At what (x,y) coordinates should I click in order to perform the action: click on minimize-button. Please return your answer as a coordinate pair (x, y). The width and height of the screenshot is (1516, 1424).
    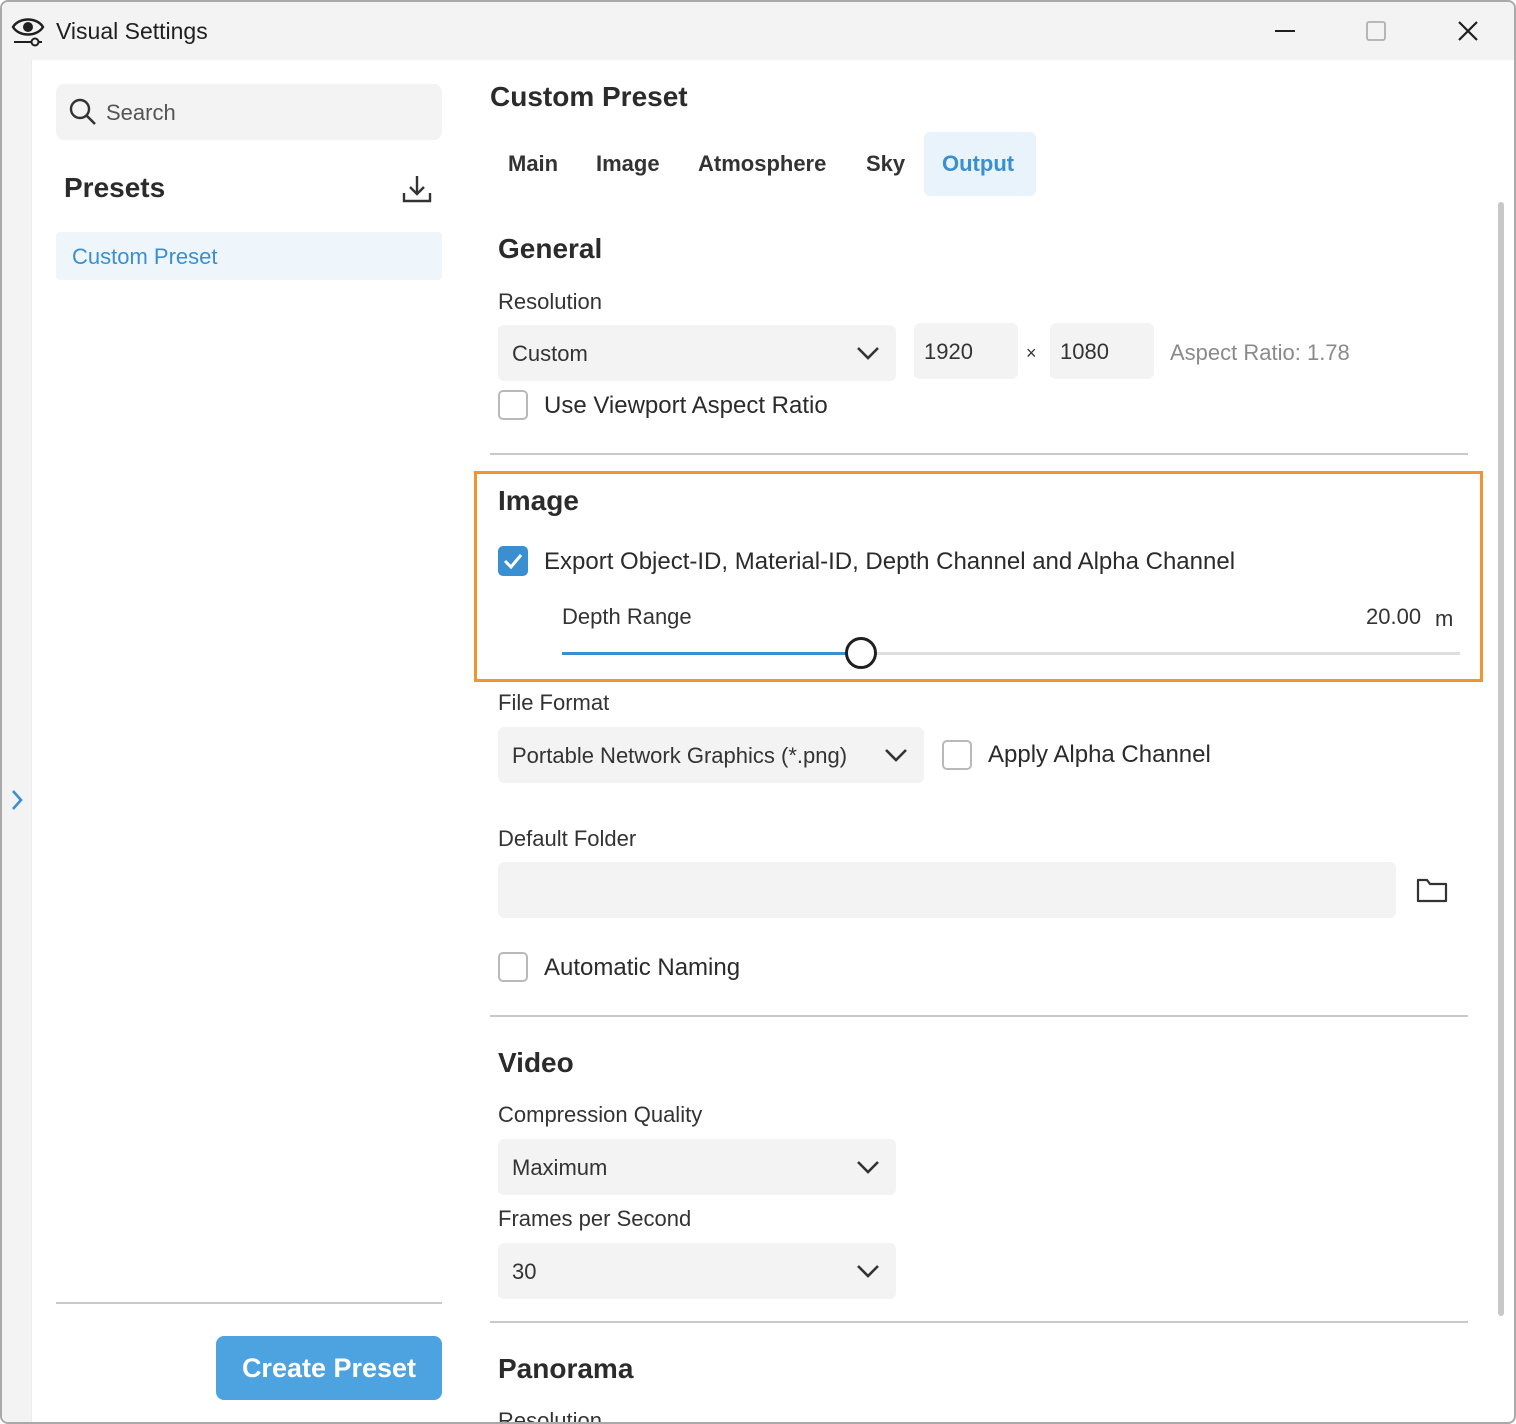
    Looking at the image, I should click on (1285, 31).